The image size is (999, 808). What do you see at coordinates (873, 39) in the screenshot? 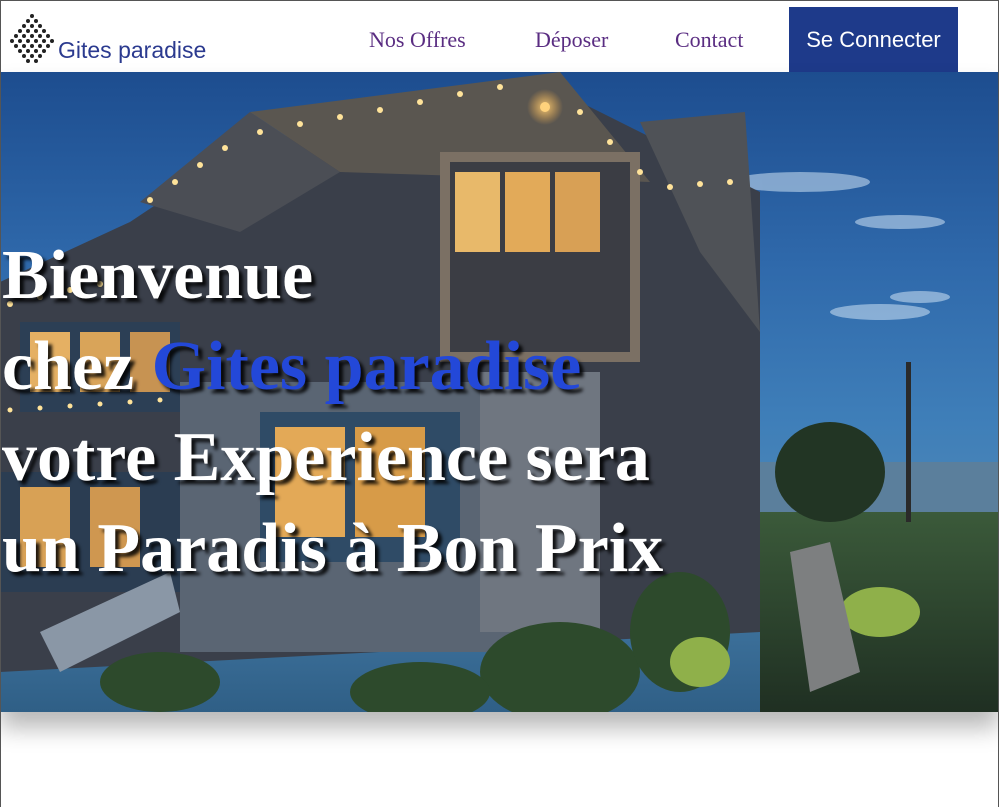
I see `login-button: Se Connecter` at bounding box center [873, 39].